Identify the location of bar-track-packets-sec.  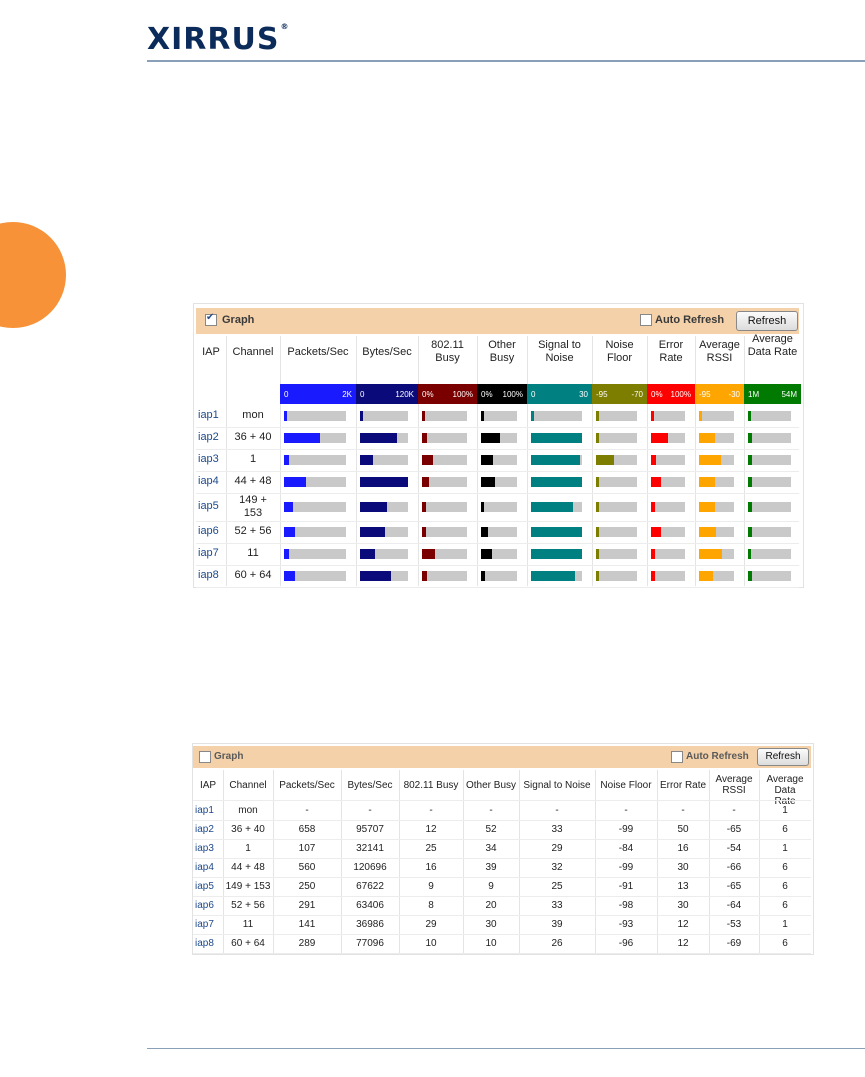
(315, 438).